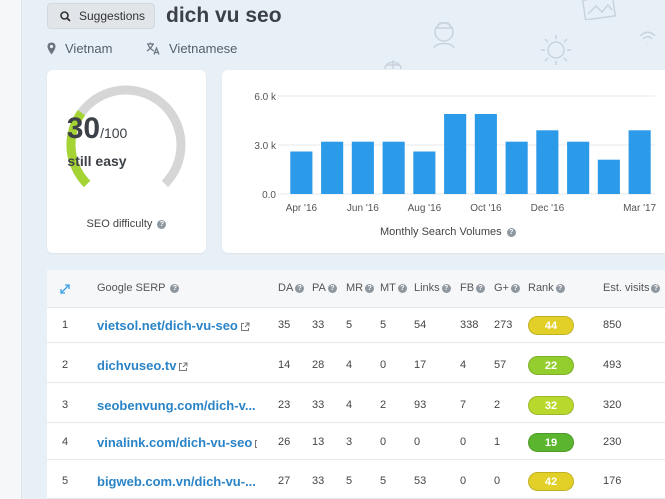 Image resolution: width=665 pixels, height=499 pixels. I want to click on row-number: 1, so click(65, 325).